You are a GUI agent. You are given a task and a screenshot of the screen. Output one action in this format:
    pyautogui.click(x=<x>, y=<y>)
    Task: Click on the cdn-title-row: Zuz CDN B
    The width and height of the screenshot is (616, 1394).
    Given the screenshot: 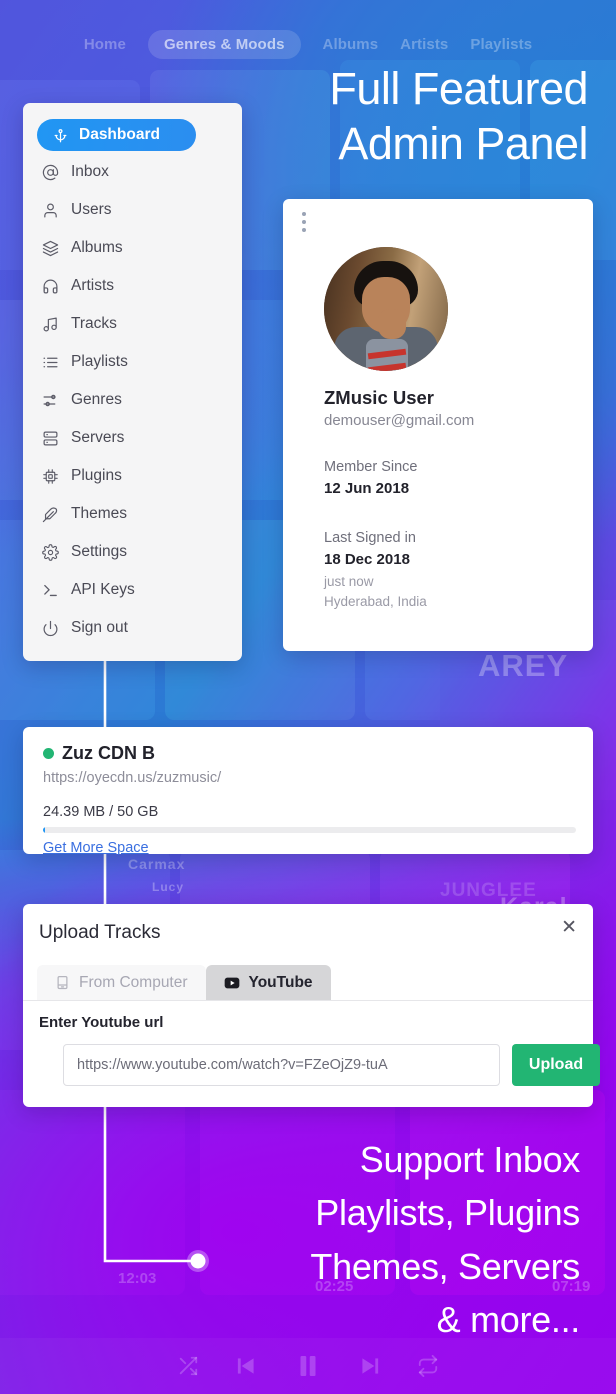 What is the action you would take?
    pyautogui.click(x=99, y=753)
    